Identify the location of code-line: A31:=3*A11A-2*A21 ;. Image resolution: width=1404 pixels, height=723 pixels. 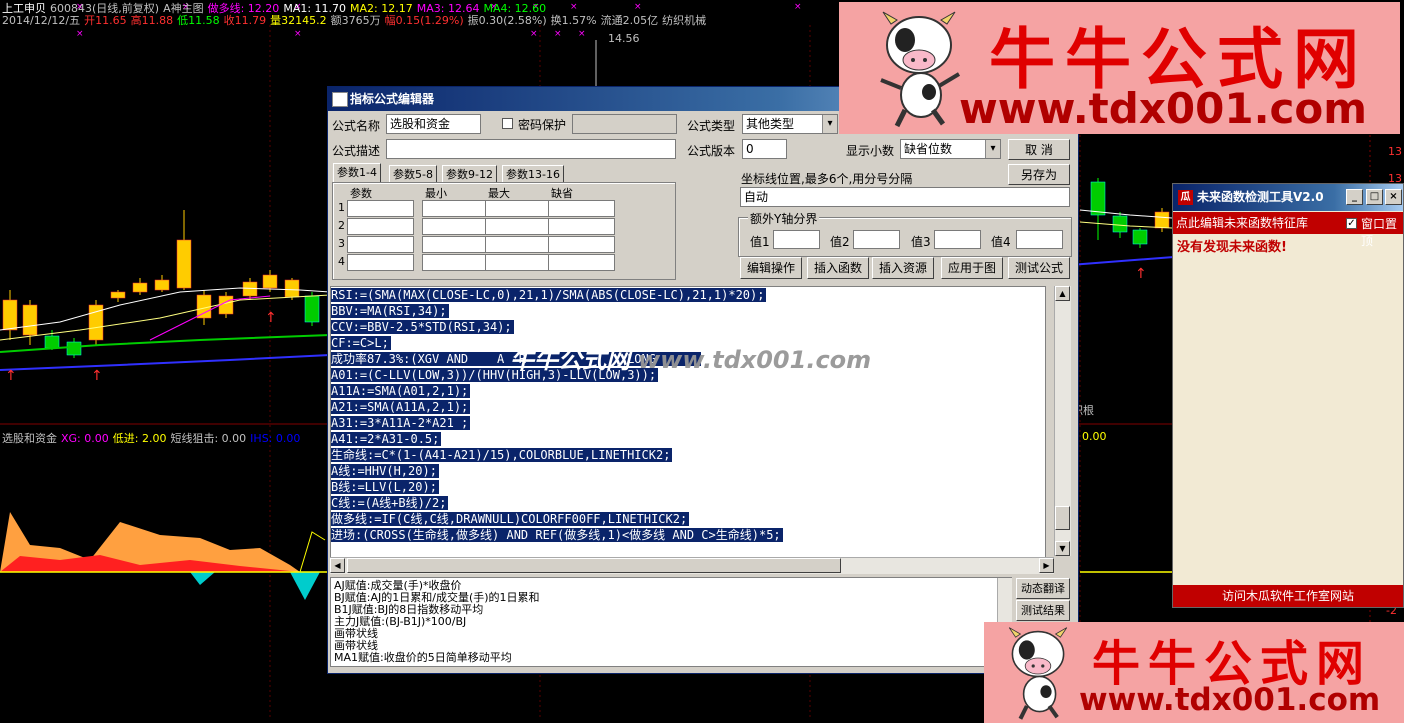
(688, 423).